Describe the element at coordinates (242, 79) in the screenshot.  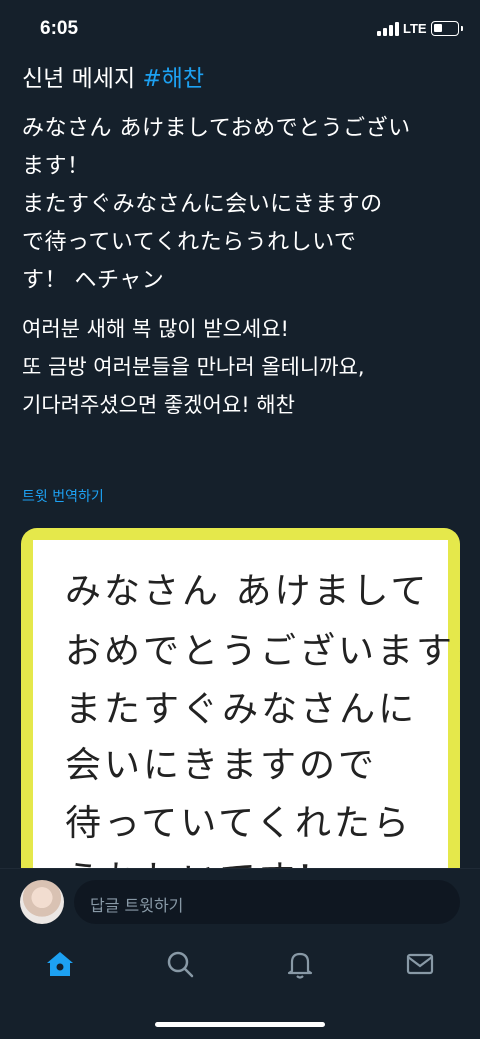
I see `tweet-title: 신년 메세지 #해찬` at that location.